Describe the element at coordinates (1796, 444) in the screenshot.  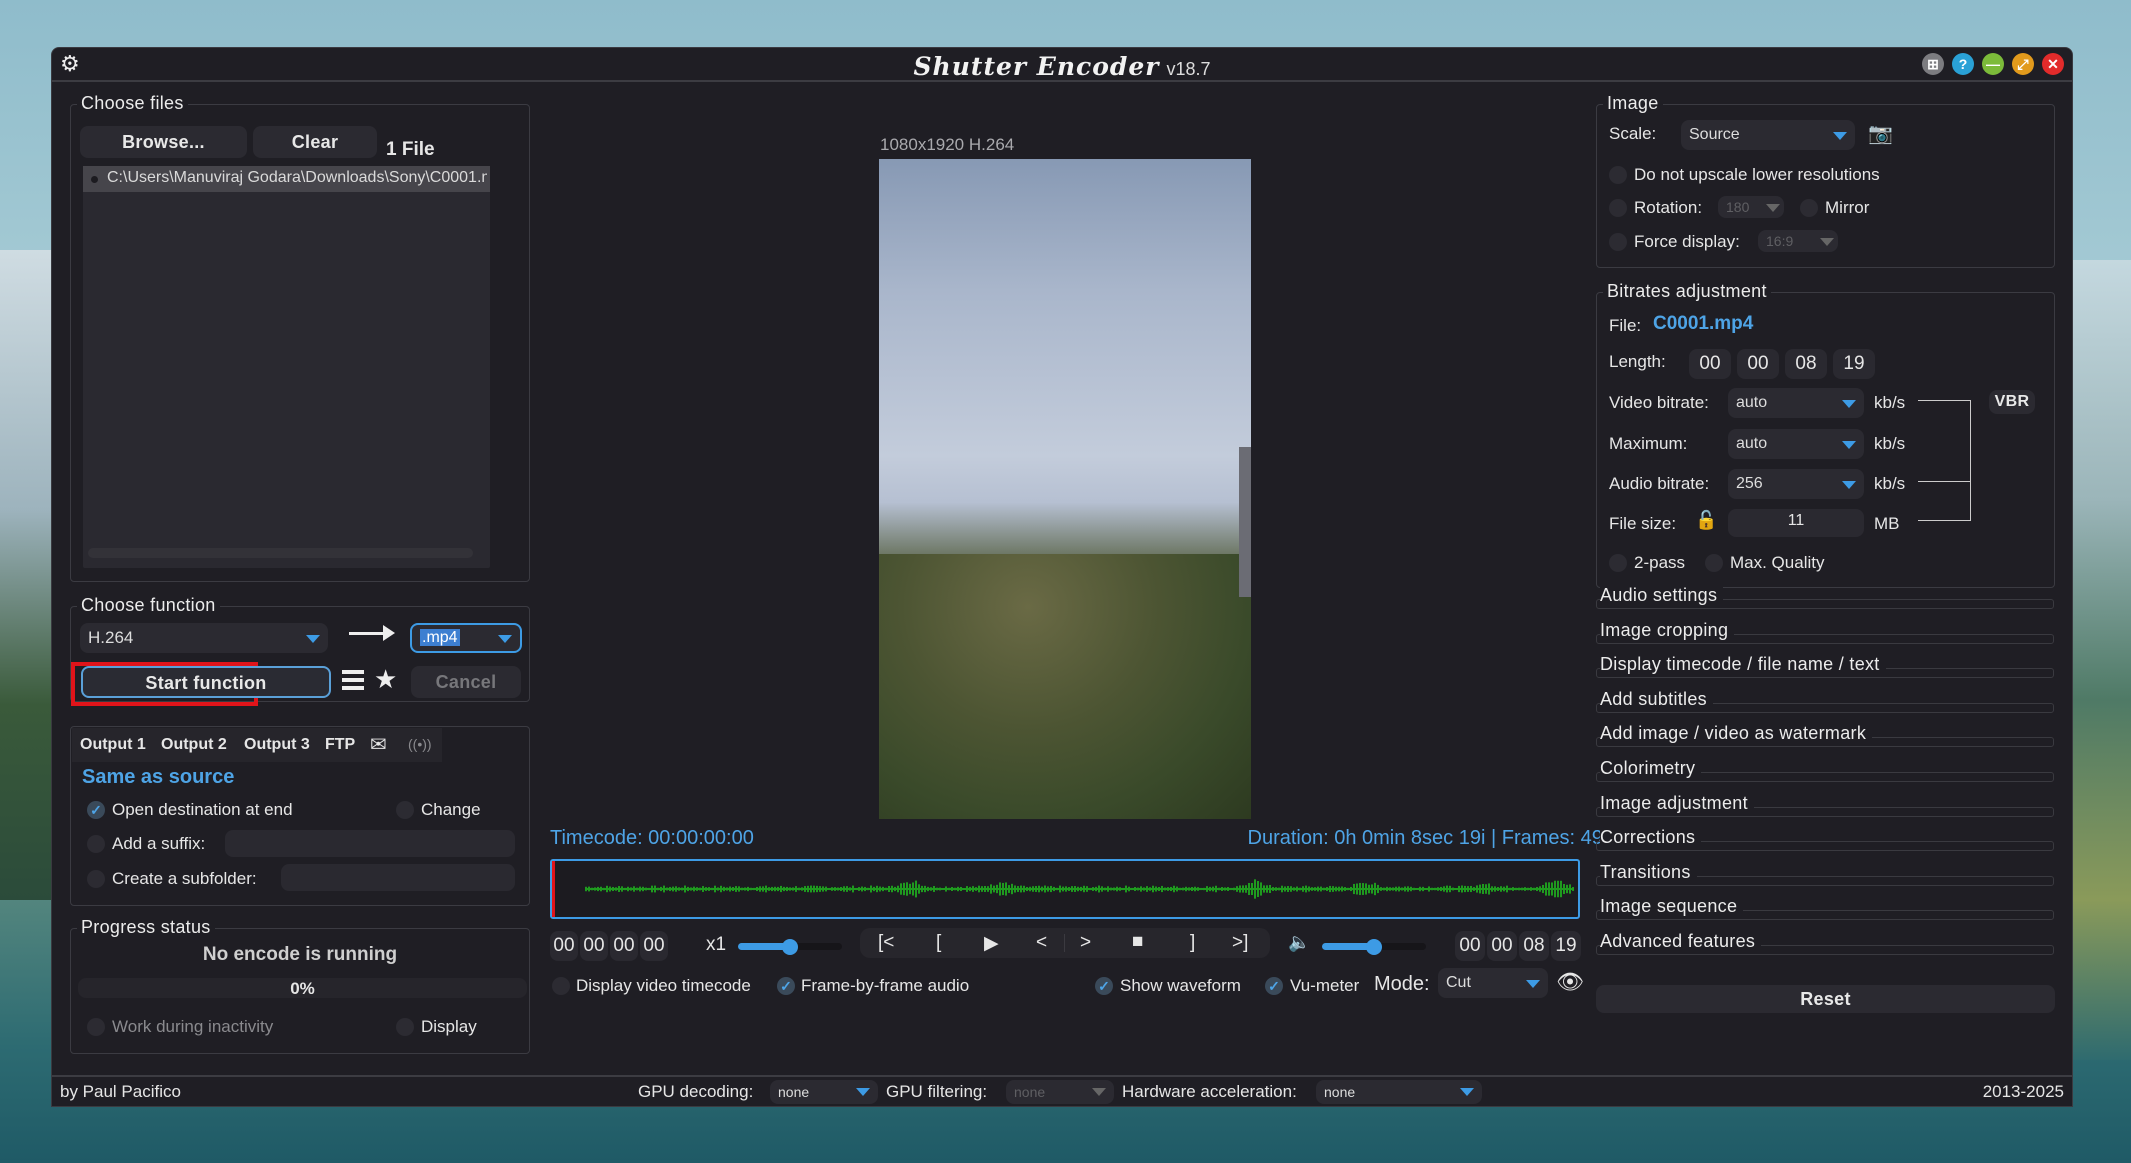
I see `maximum-select: auto` at that location.